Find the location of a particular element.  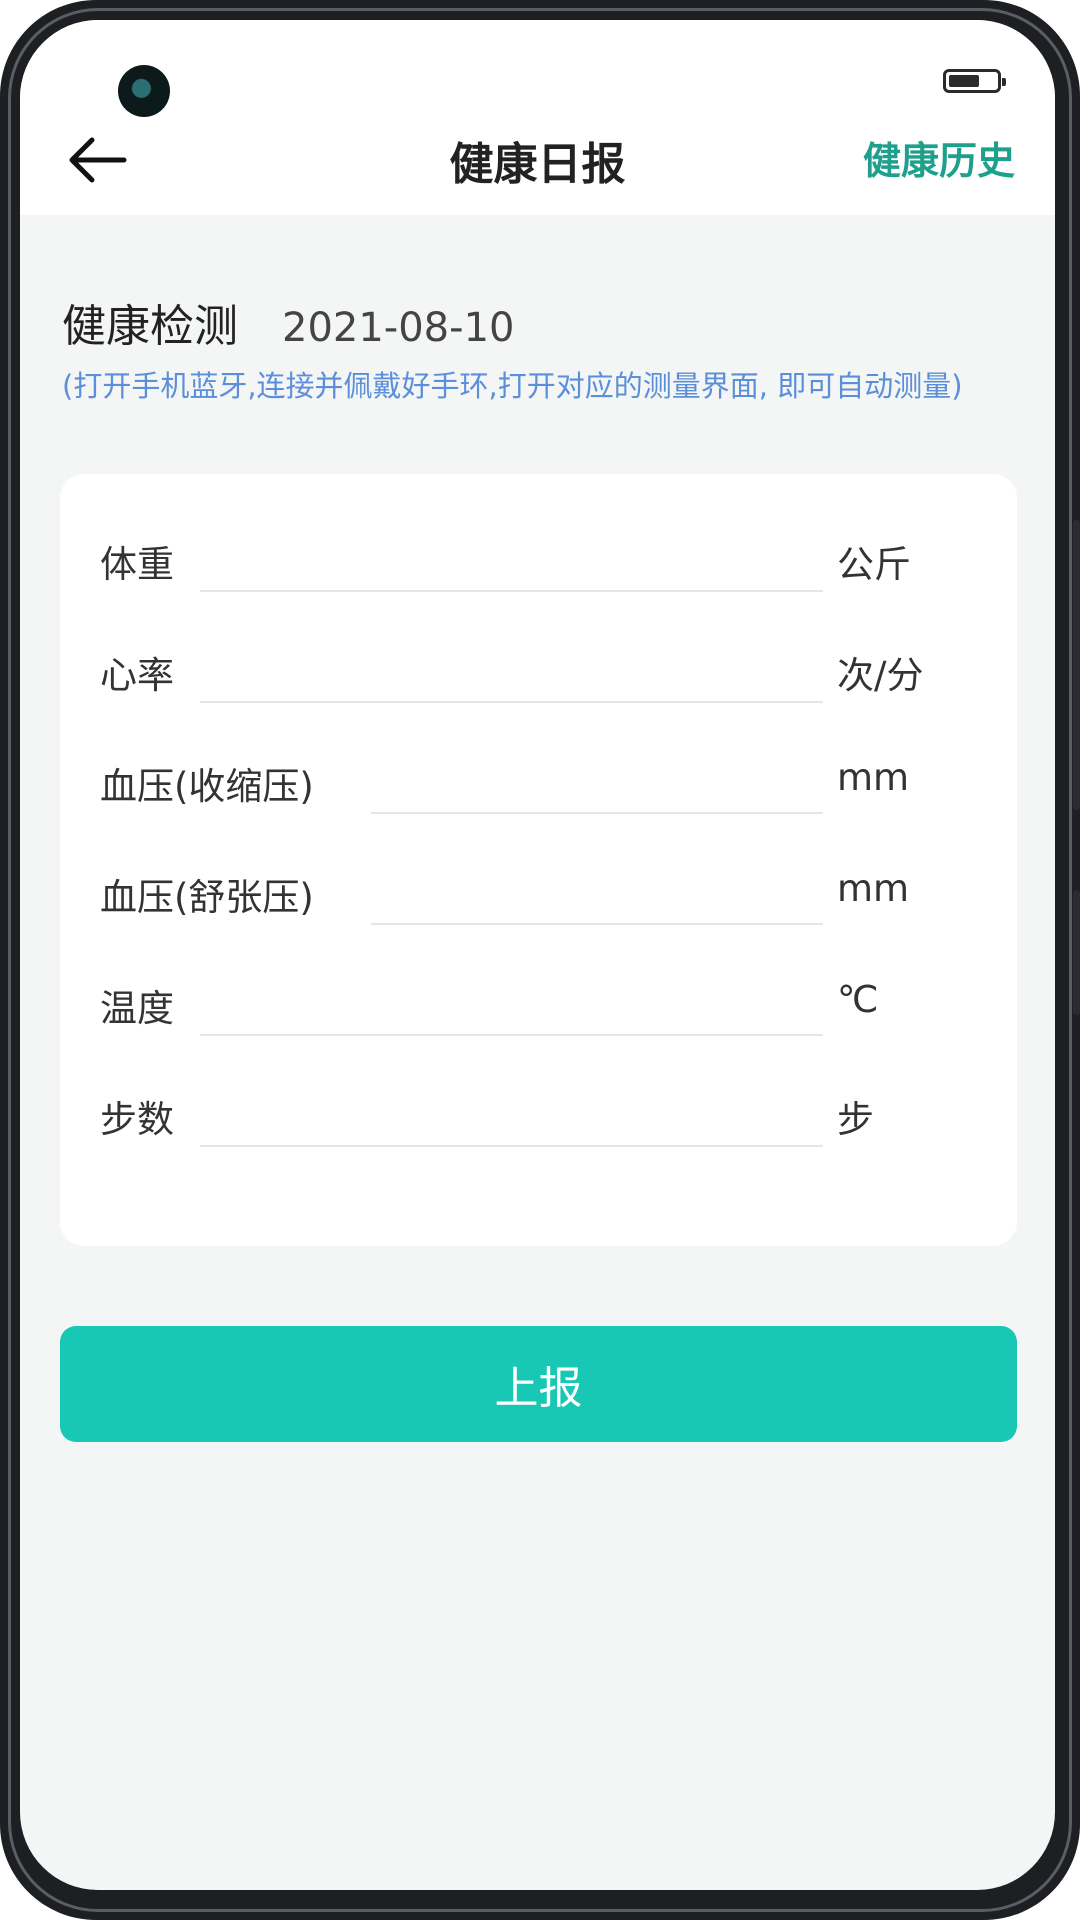

diastolic-label: 血压(舒张压) is located at coordinates (207, 897).